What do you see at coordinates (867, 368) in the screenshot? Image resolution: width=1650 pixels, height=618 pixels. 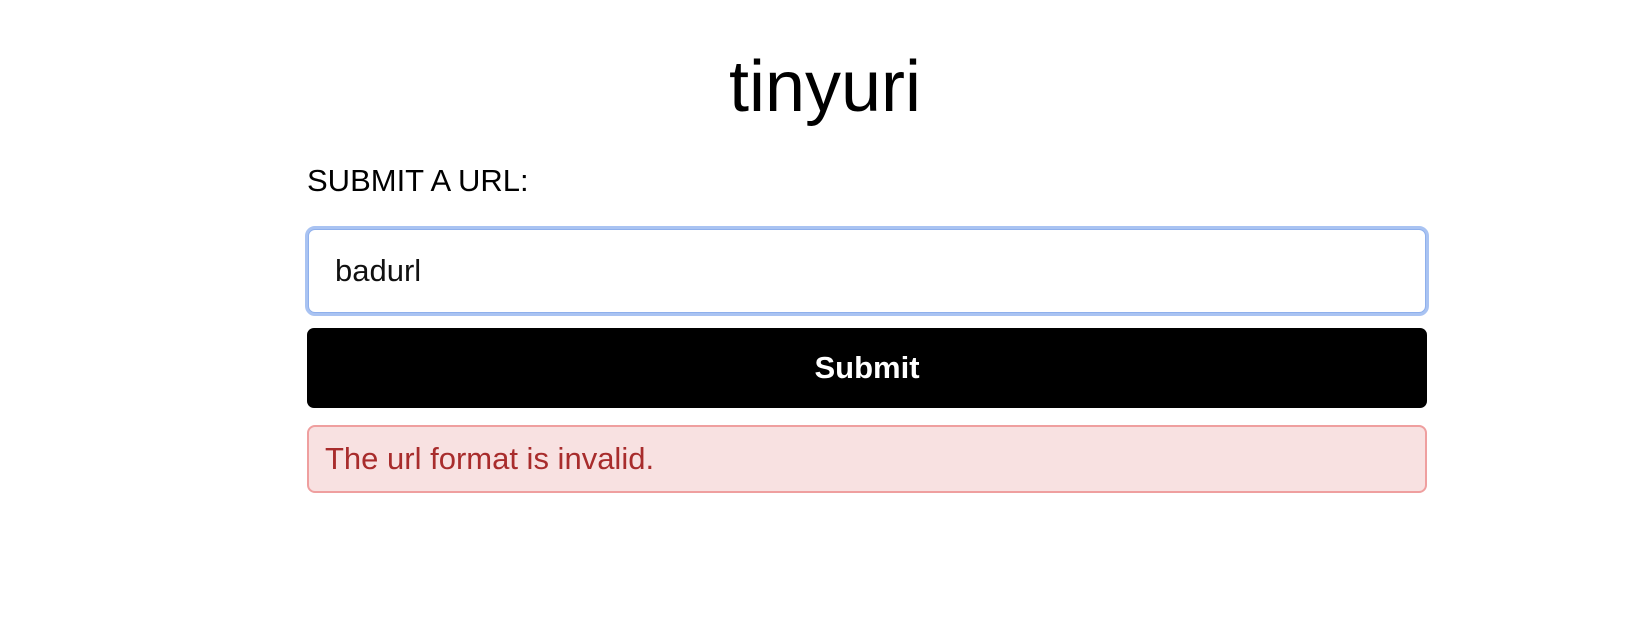 I see `submit-button: Submit` at bounding box center [867, 368].